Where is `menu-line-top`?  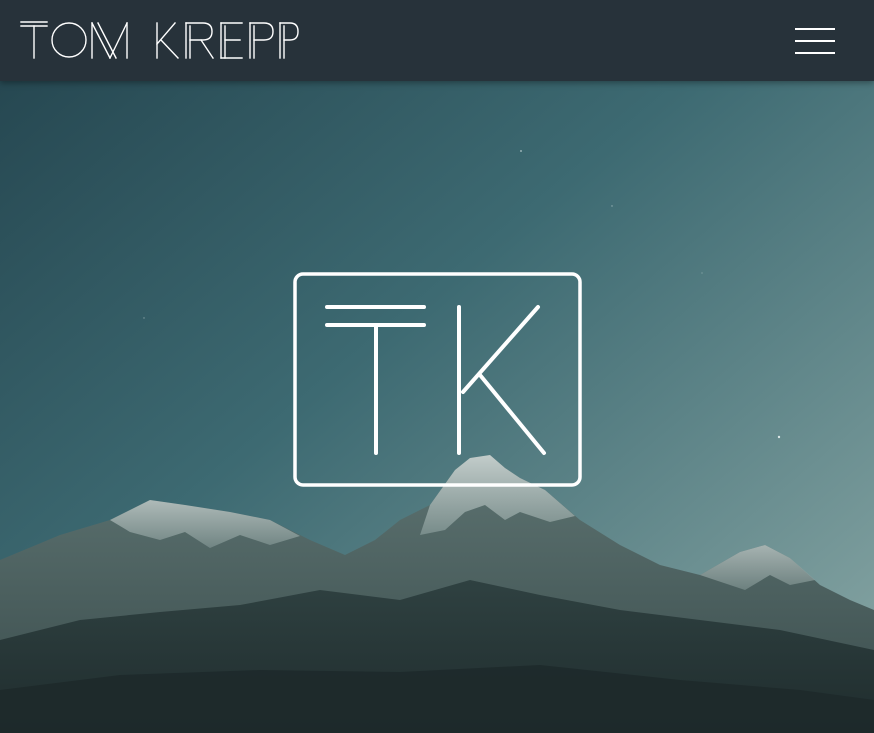
menu-line-top is located at coordinates (815, 29).